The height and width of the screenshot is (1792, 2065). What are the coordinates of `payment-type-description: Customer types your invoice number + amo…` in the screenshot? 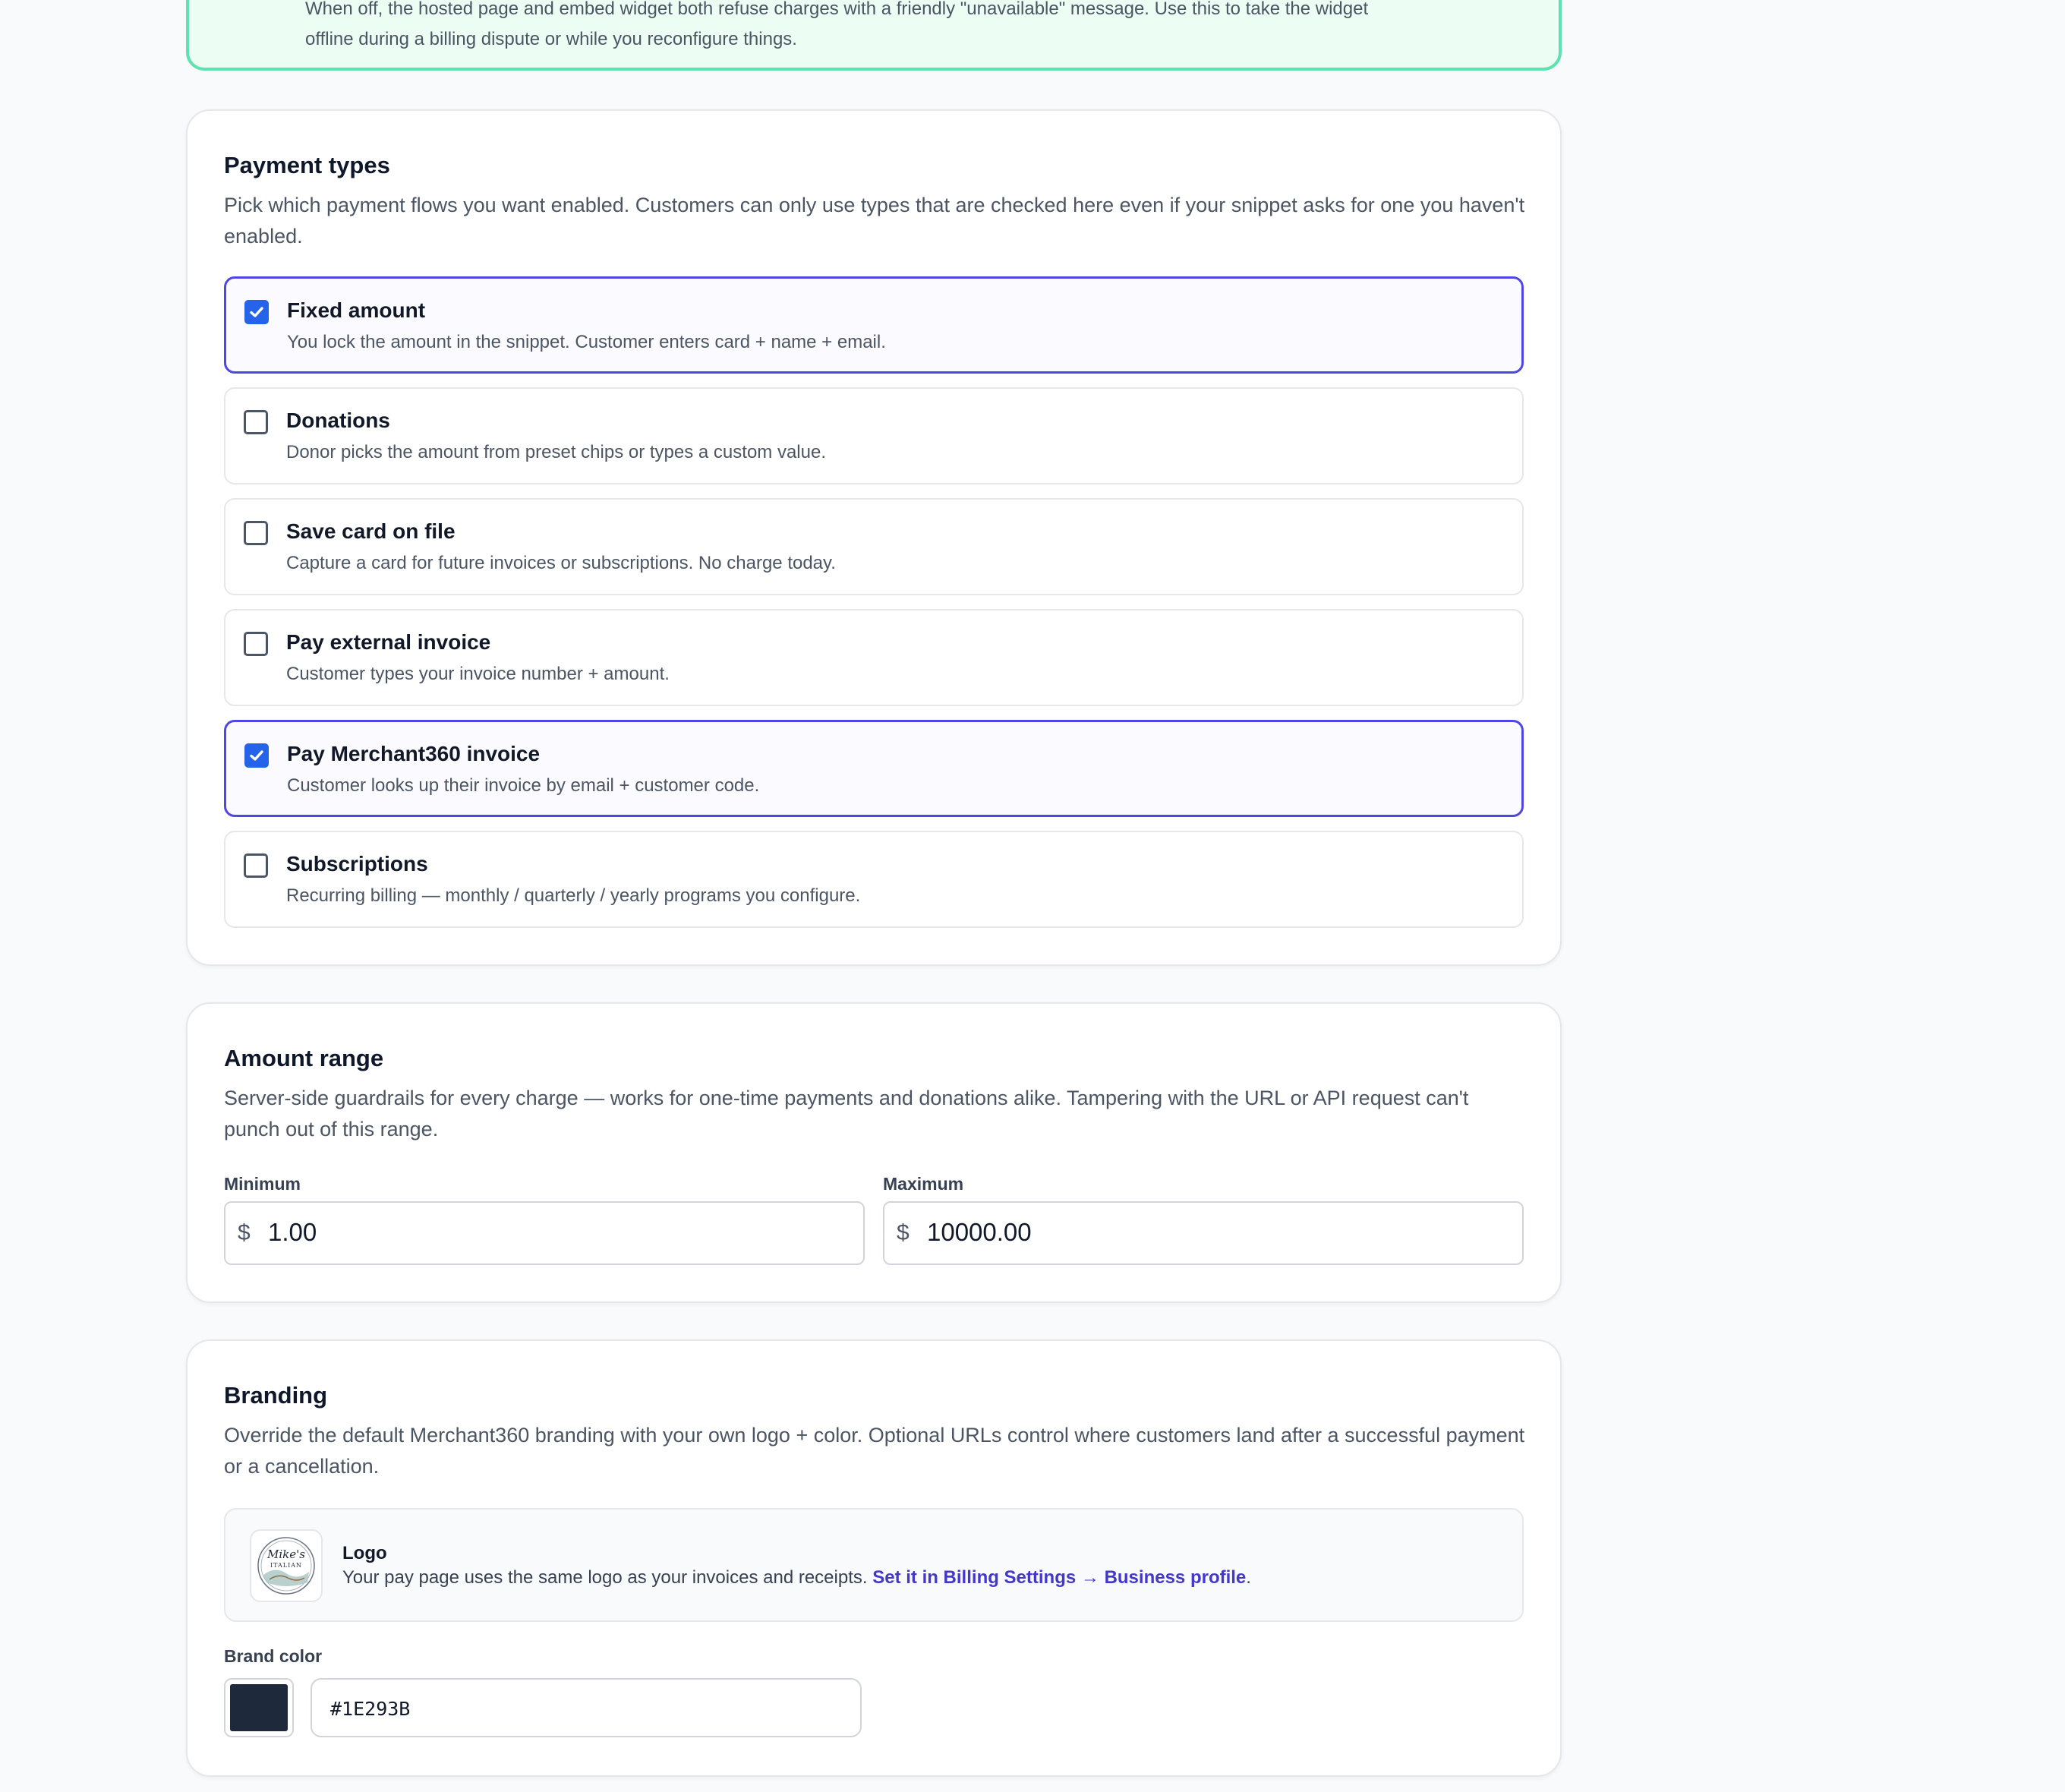 It's located at (478, 674).